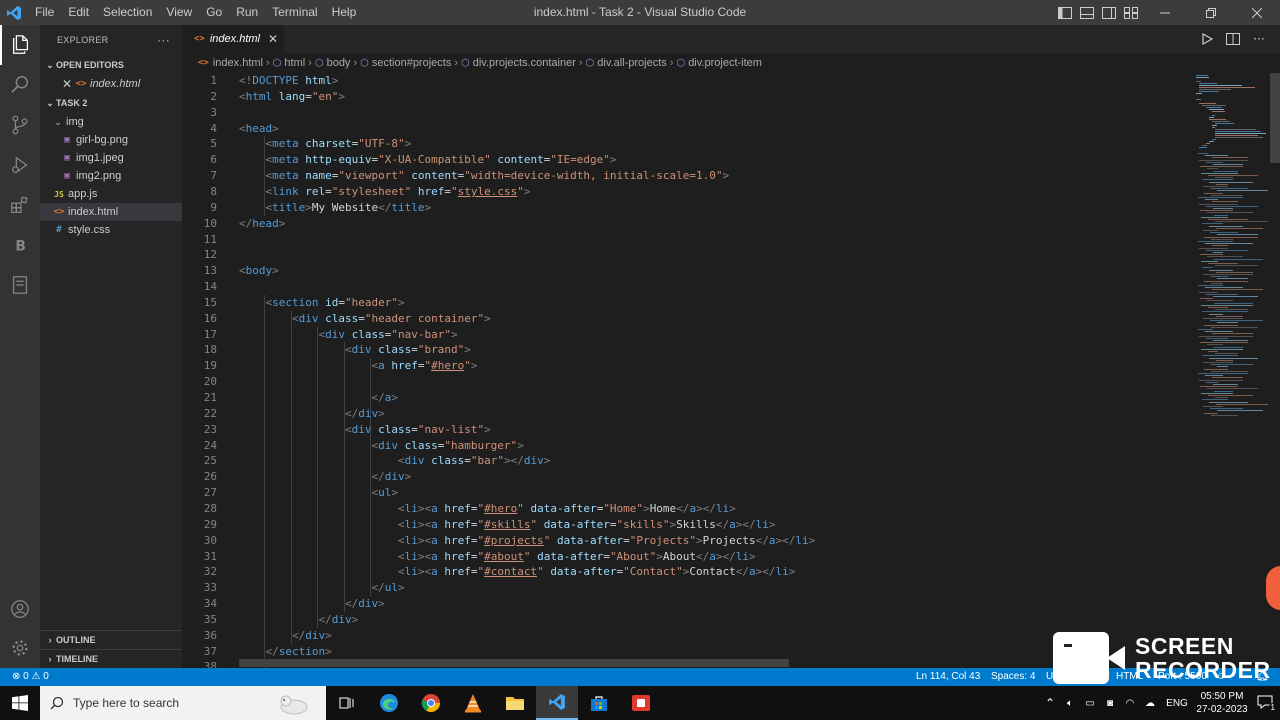 This screenshot has width=1280, height=720. Describe the element at coordinates (111, 194) in the screenshot. I see `tree-file-app-js: JS app.js` at that location.